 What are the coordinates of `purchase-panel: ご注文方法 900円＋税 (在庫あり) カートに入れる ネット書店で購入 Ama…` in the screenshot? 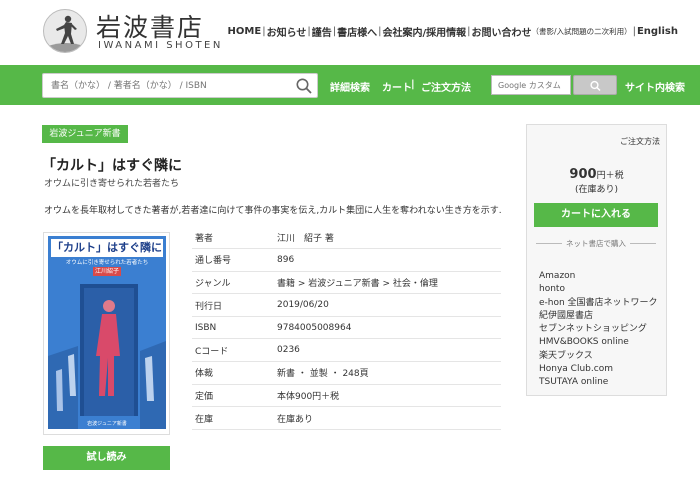 It's located at (596, 260).